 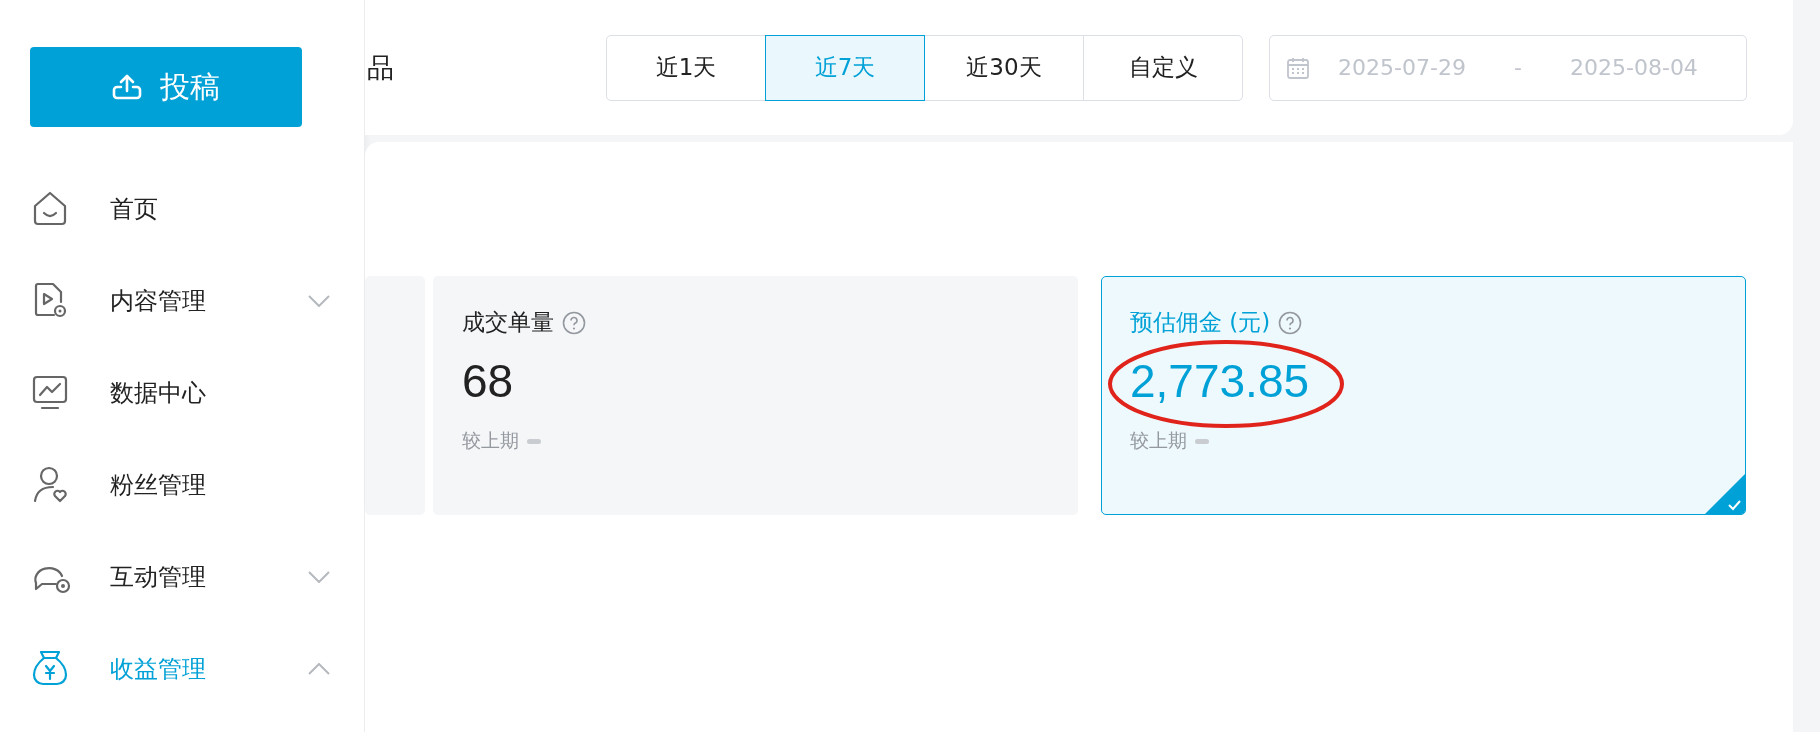 I want to click on calendar-icon, so click(x=1298, y=67).